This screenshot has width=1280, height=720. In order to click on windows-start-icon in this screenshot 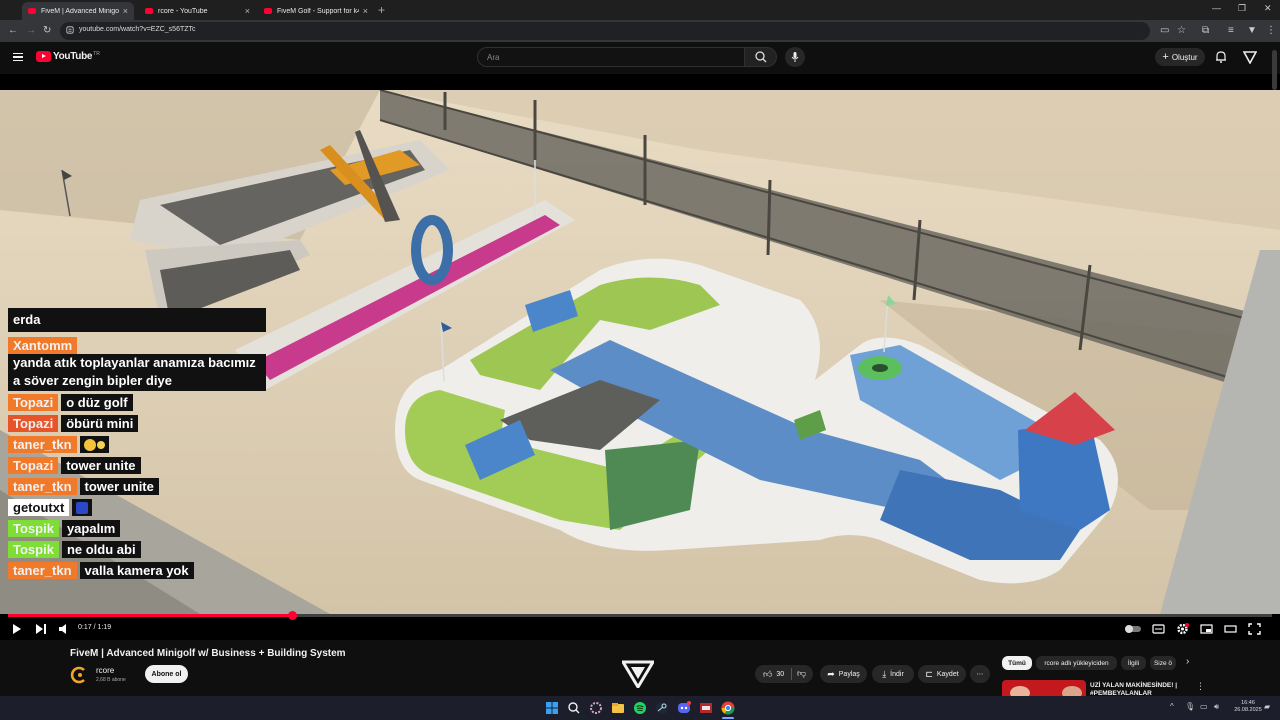, I will do `click(552, 708)`.